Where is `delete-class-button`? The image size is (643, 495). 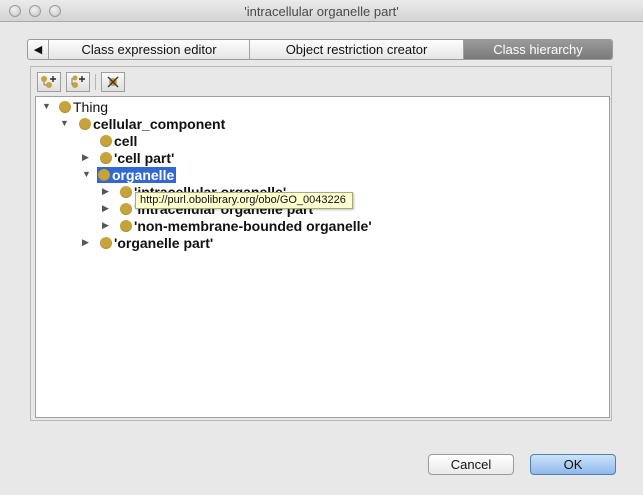 delete-class-button is located at coordinates (113, 82).